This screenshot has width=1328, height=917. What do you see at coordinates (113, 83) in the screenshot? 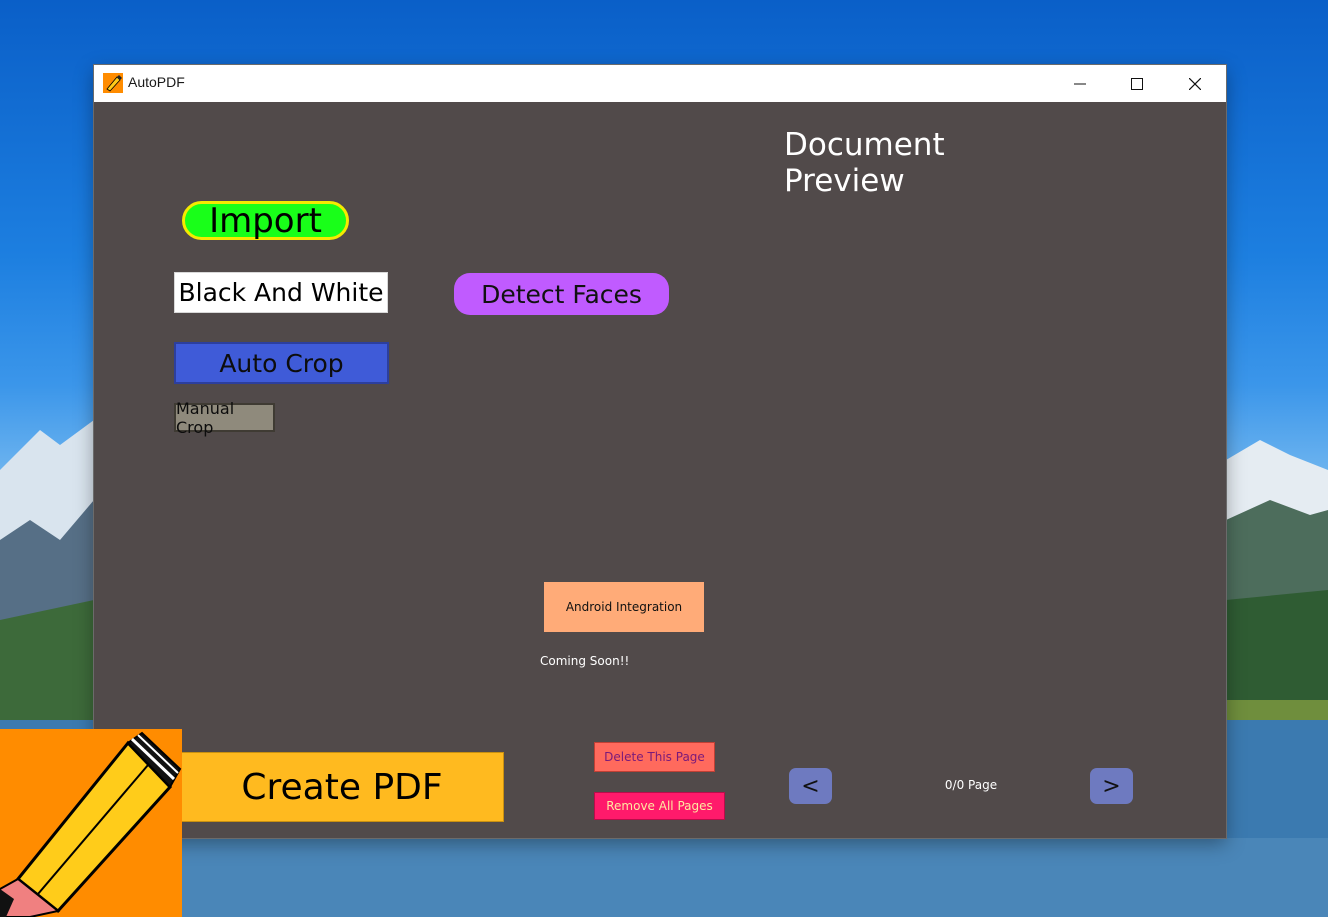
I see `app-icon` at bounding box center [113, 83].